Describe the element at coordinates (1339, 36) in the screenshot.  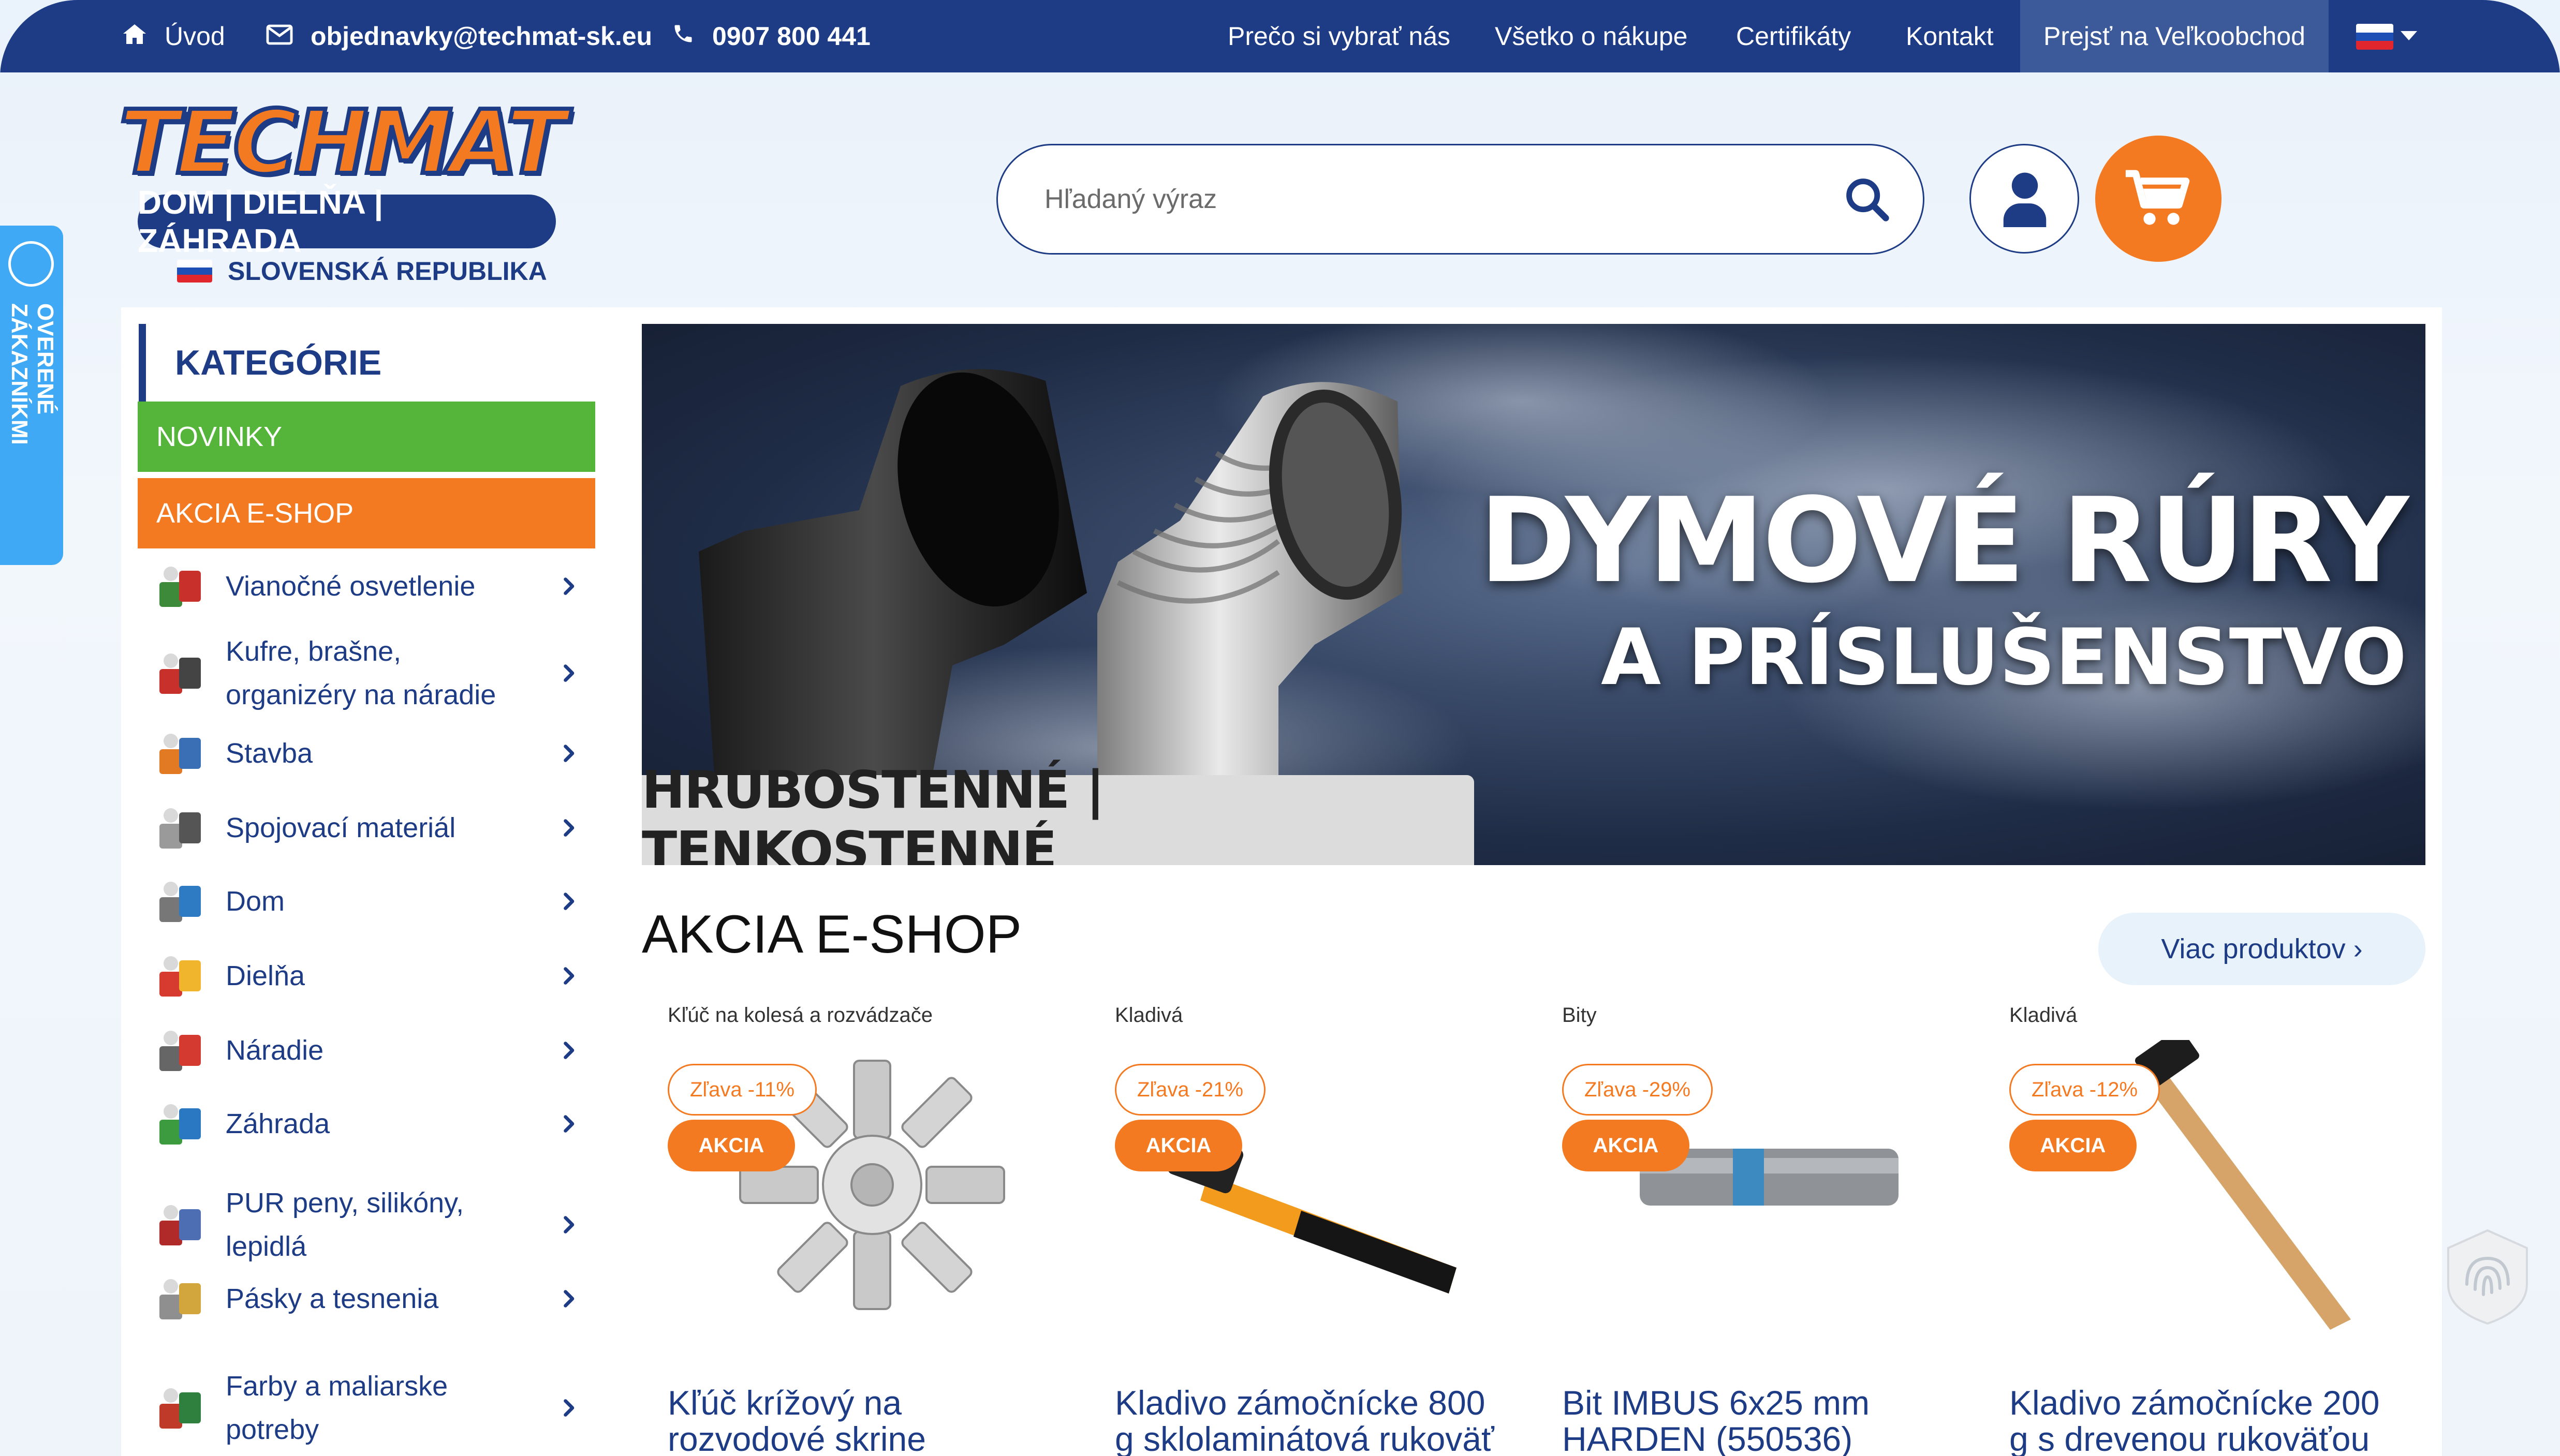
I see `nav-why-us: Prečo si vybrať nás` at that location.